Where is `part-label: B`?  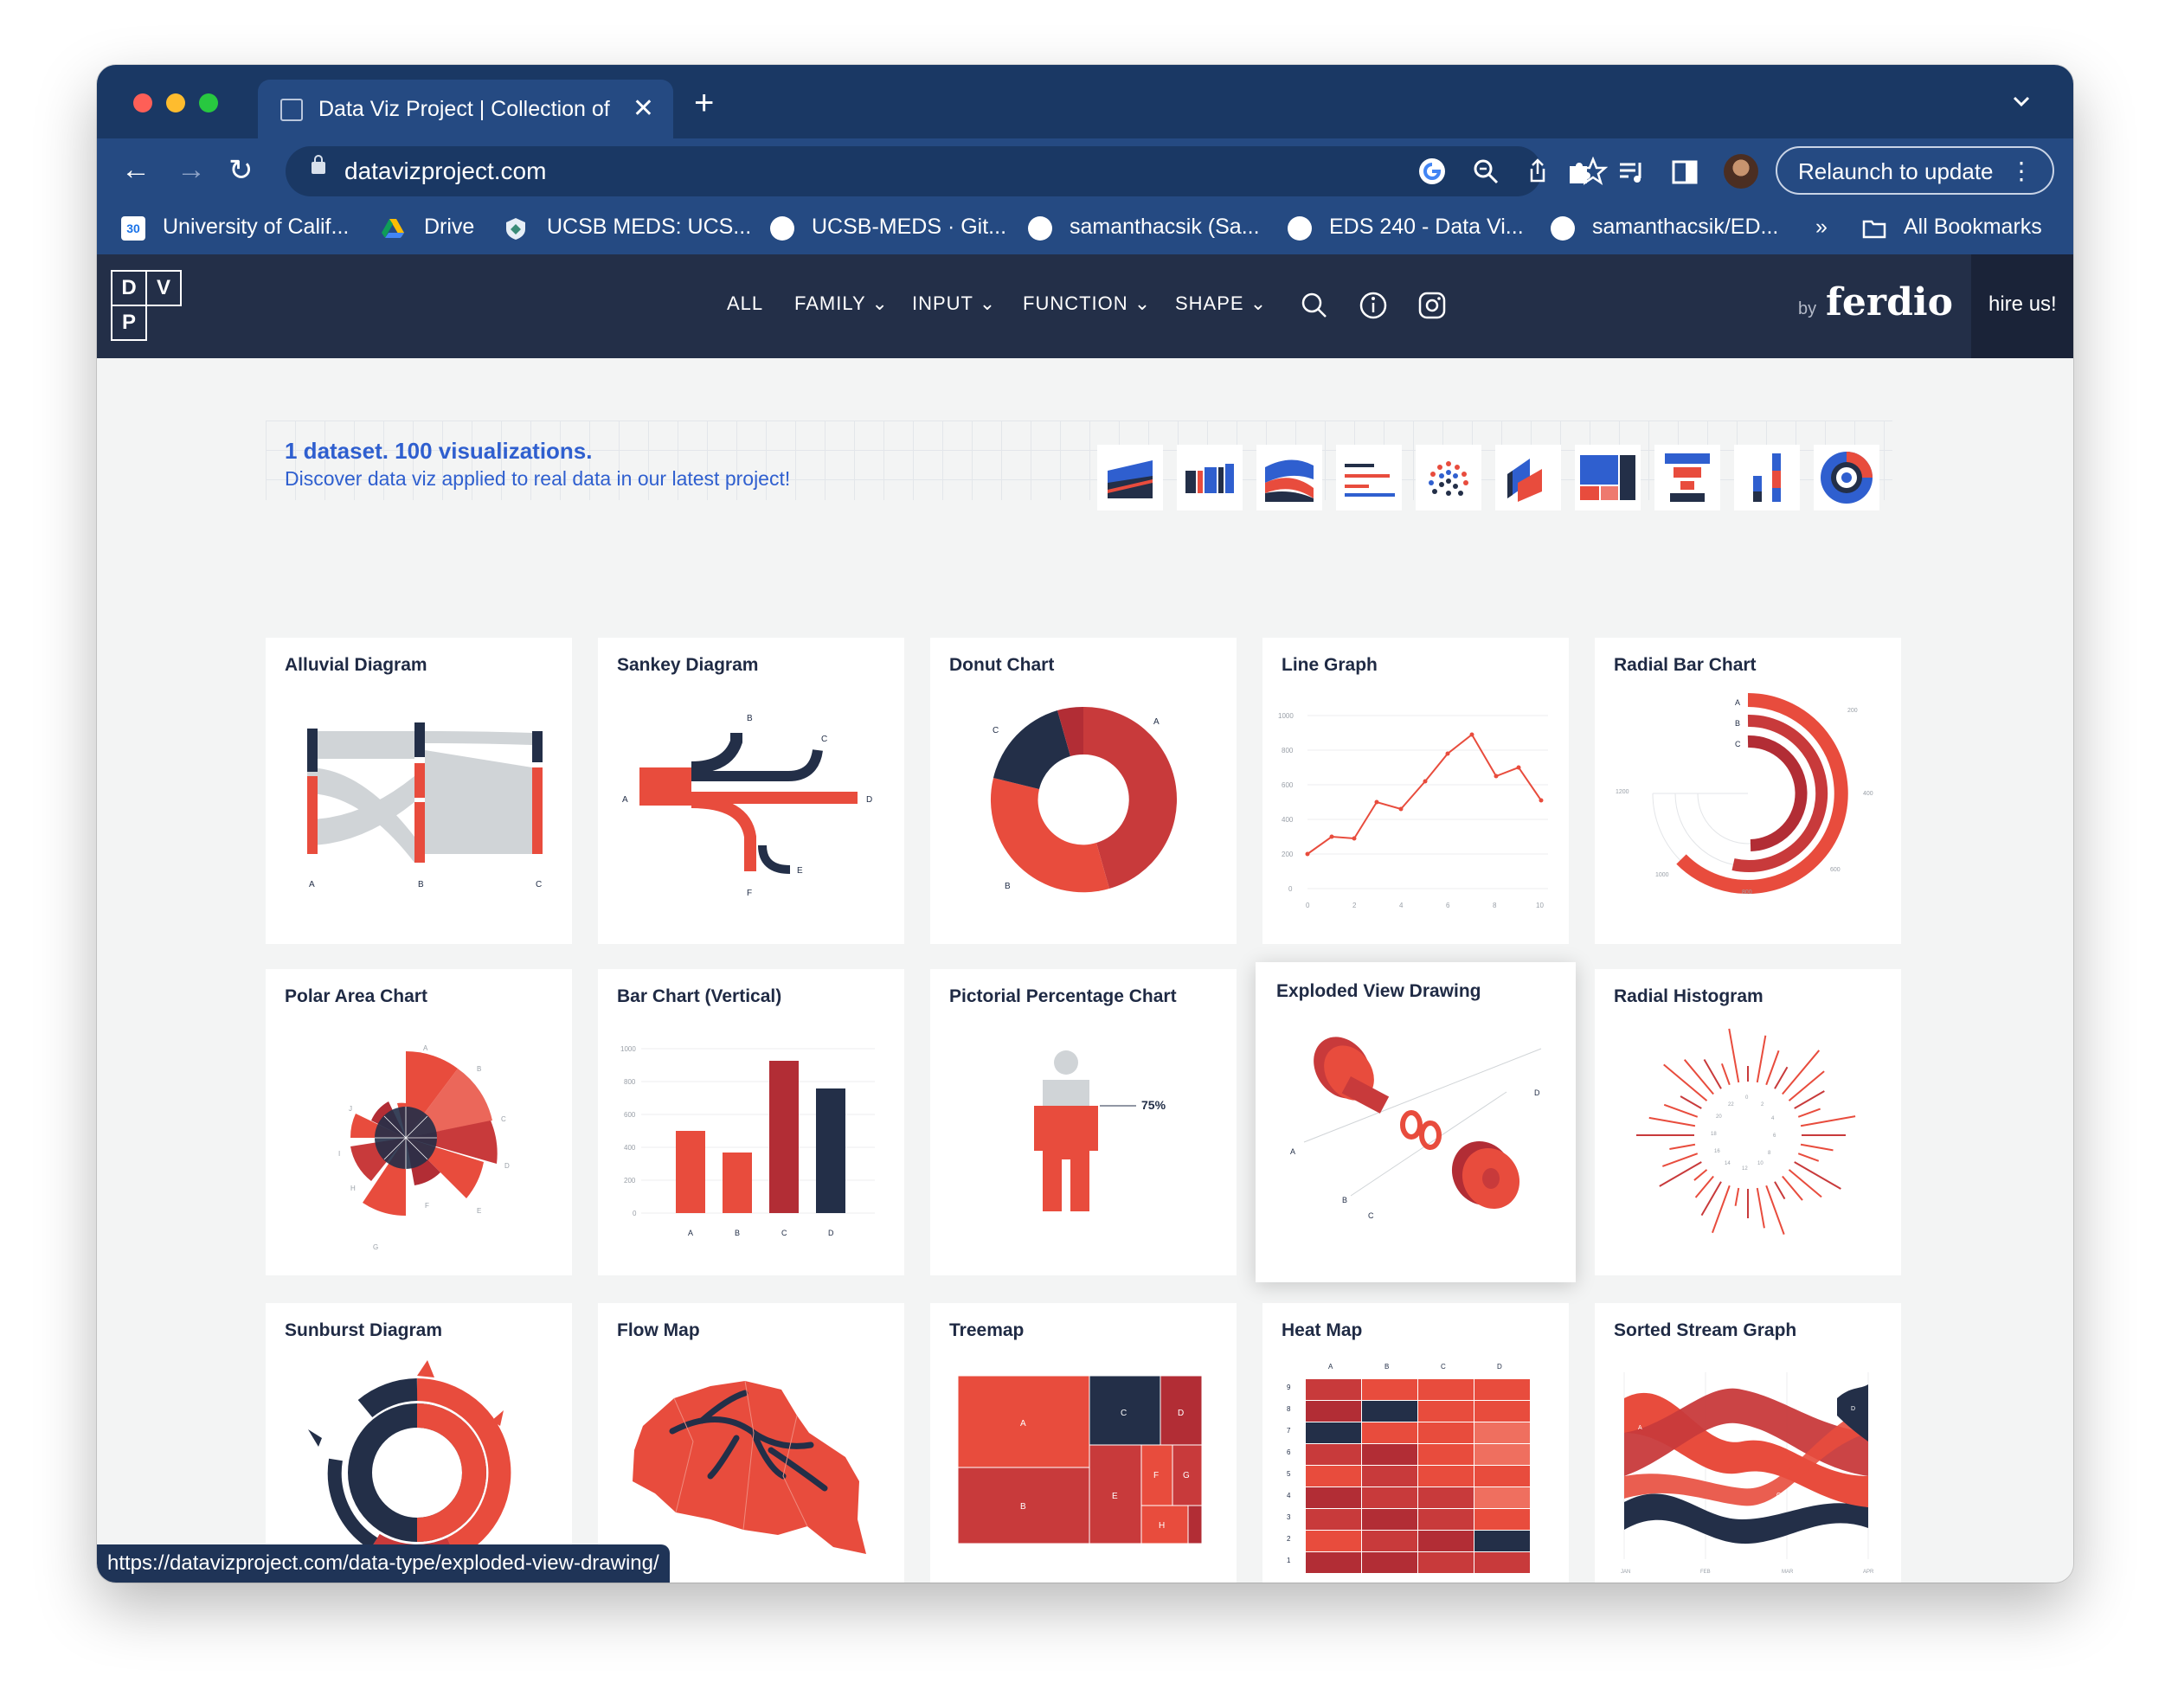
part-label: B is located at coordinates (1344, 1200).